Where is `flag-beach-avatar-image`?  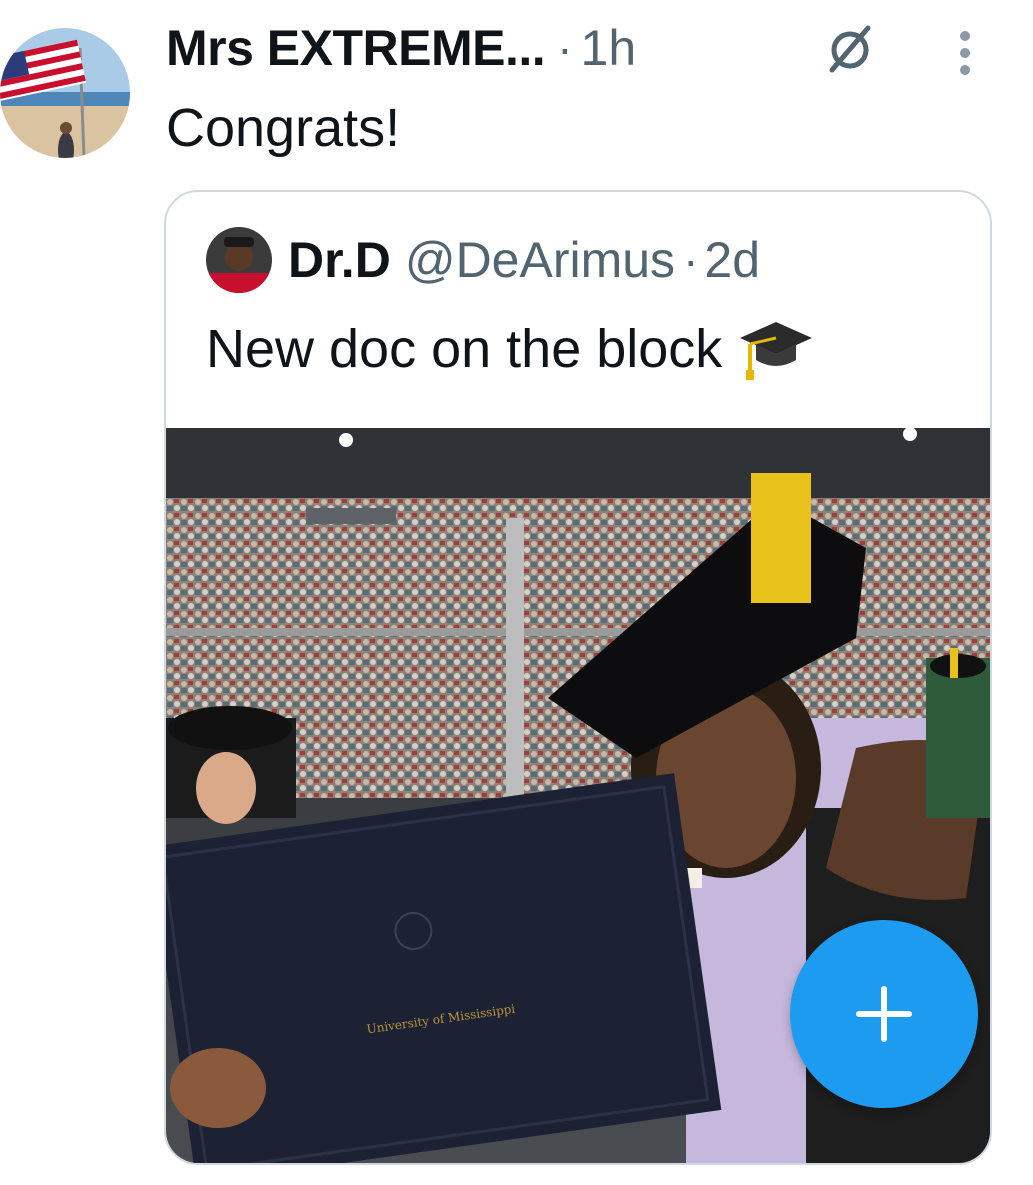
flag-beach-avatar-image is located at coordinates (65, 93).